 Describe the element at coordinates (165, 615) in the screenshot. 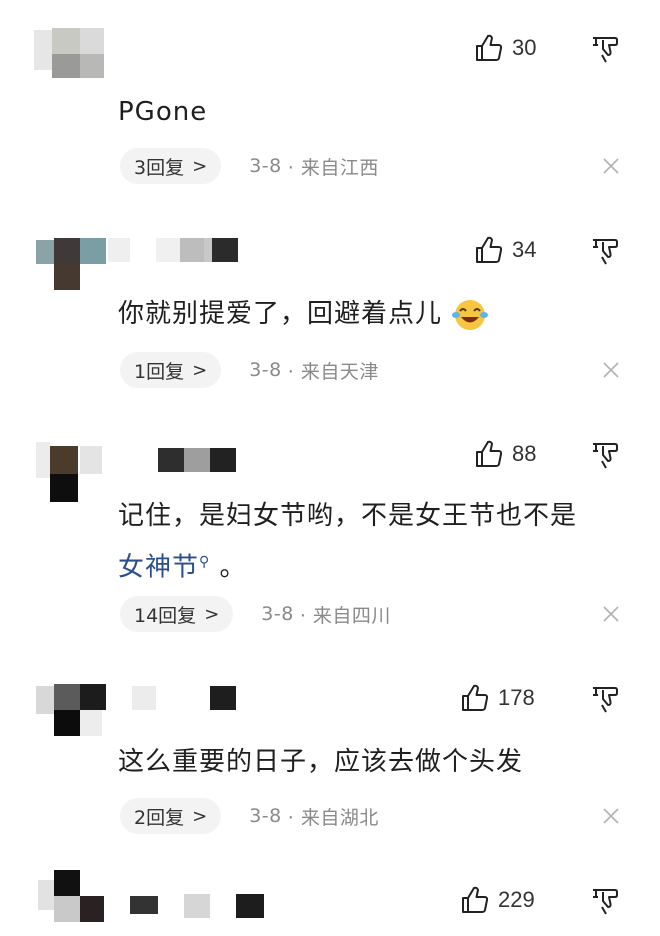

I see `reply-count: 14回复` at that location.